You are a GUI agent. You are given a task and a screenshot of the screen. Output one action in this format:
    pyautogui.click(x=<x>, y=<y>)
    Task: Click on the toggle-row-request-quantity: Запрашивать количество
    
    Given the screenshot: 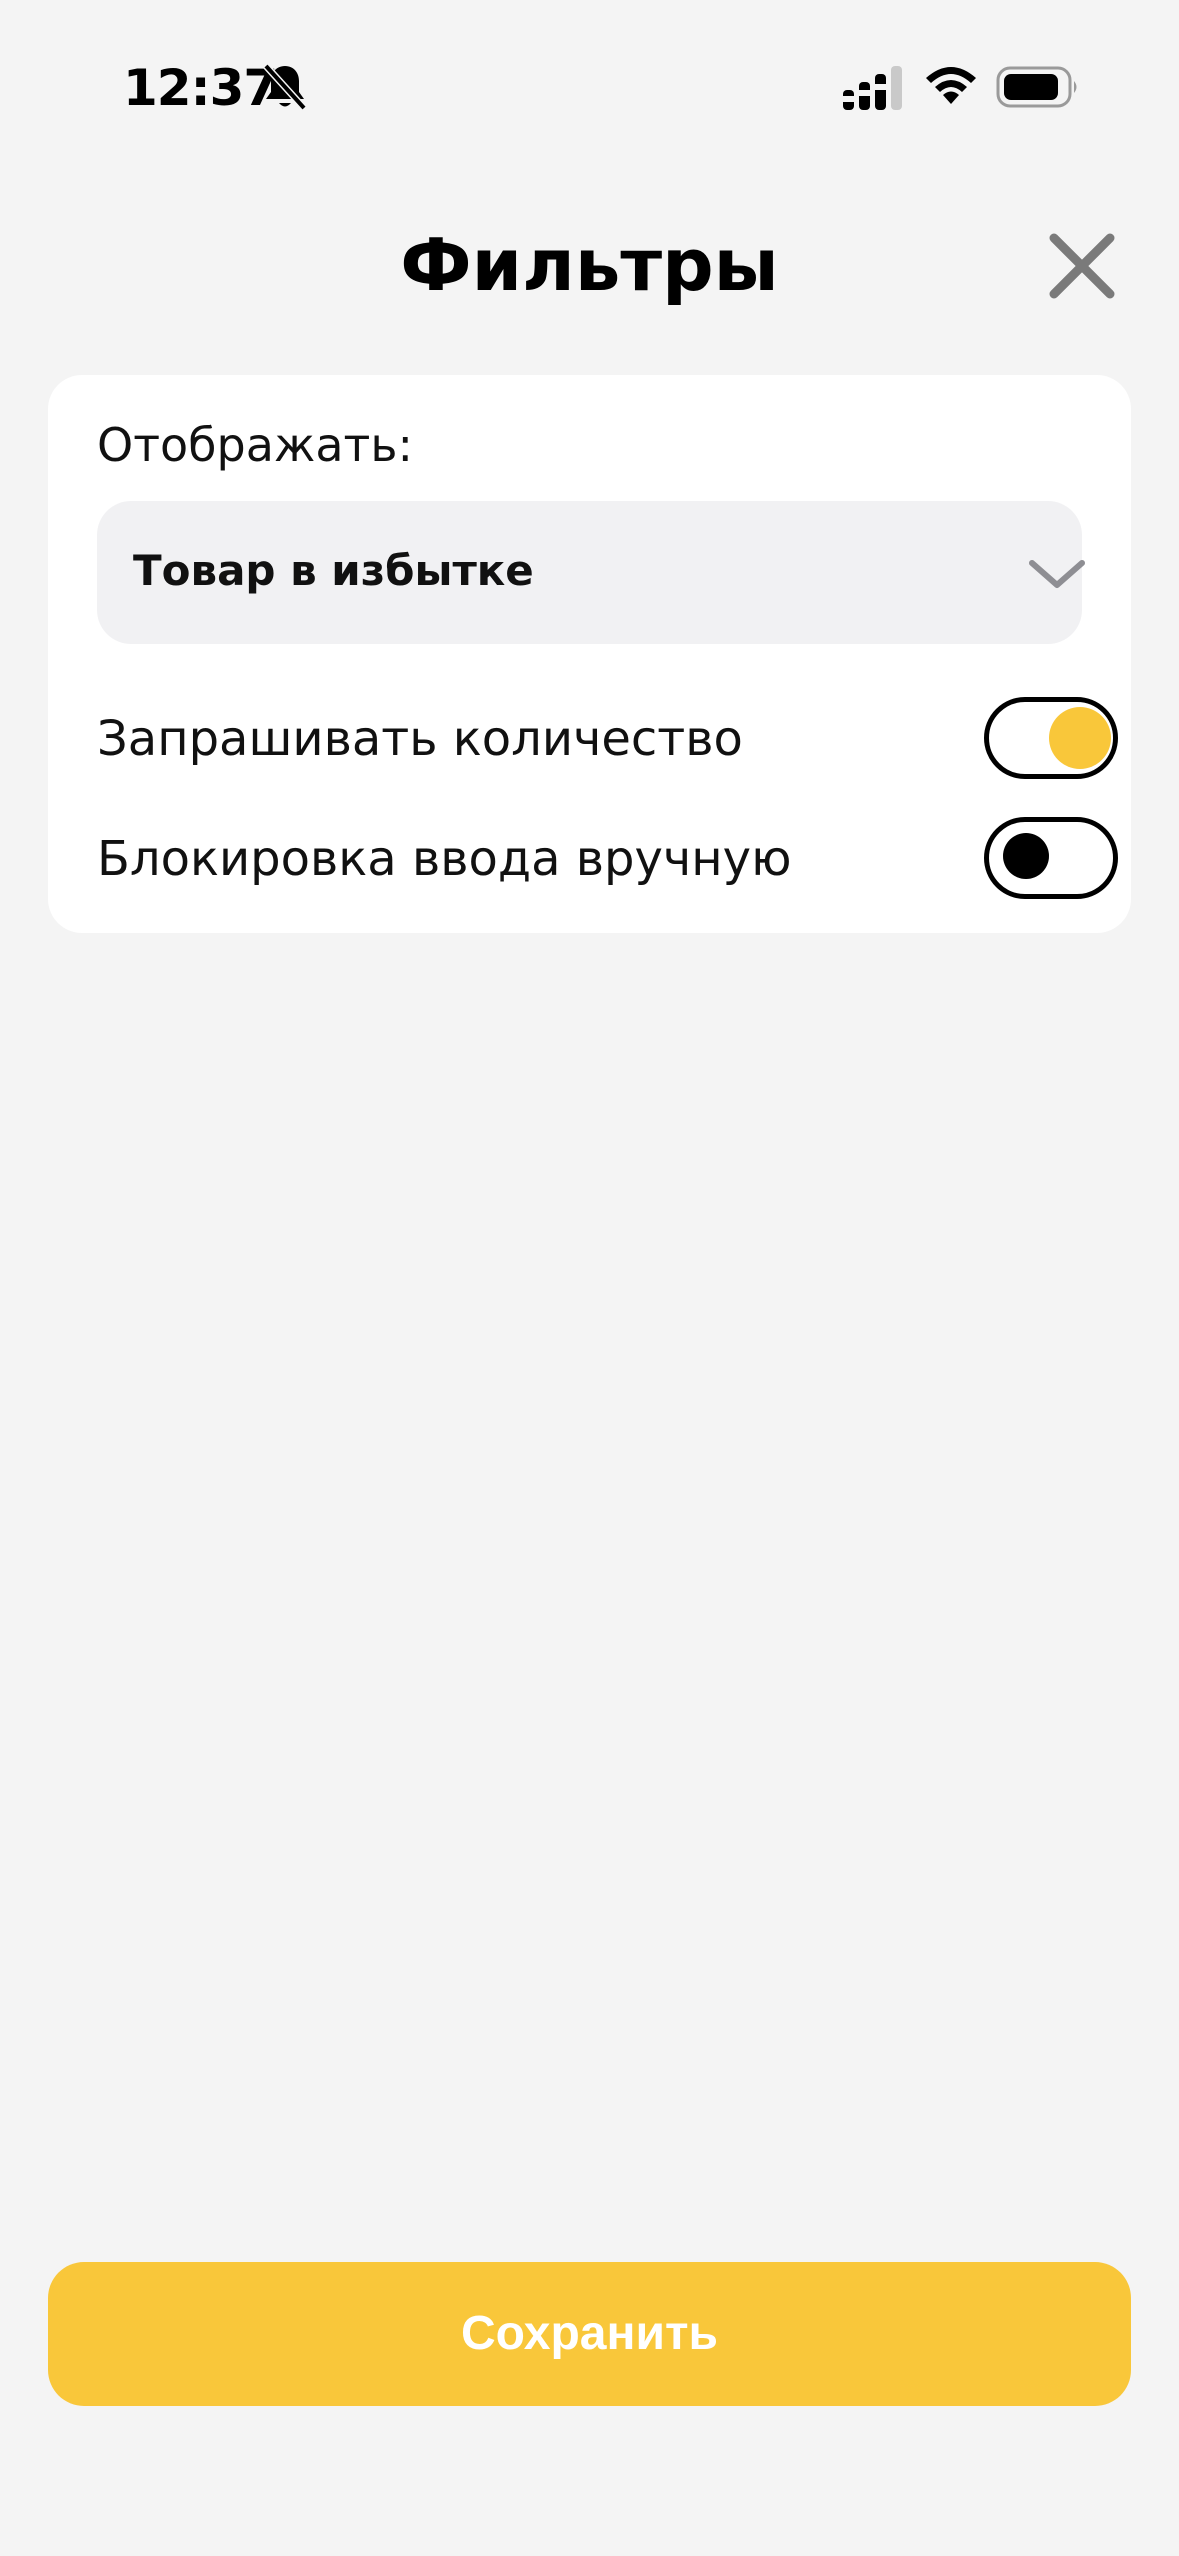 What is the action you would take?
    pyautogui.click(x=607, y=742)
    